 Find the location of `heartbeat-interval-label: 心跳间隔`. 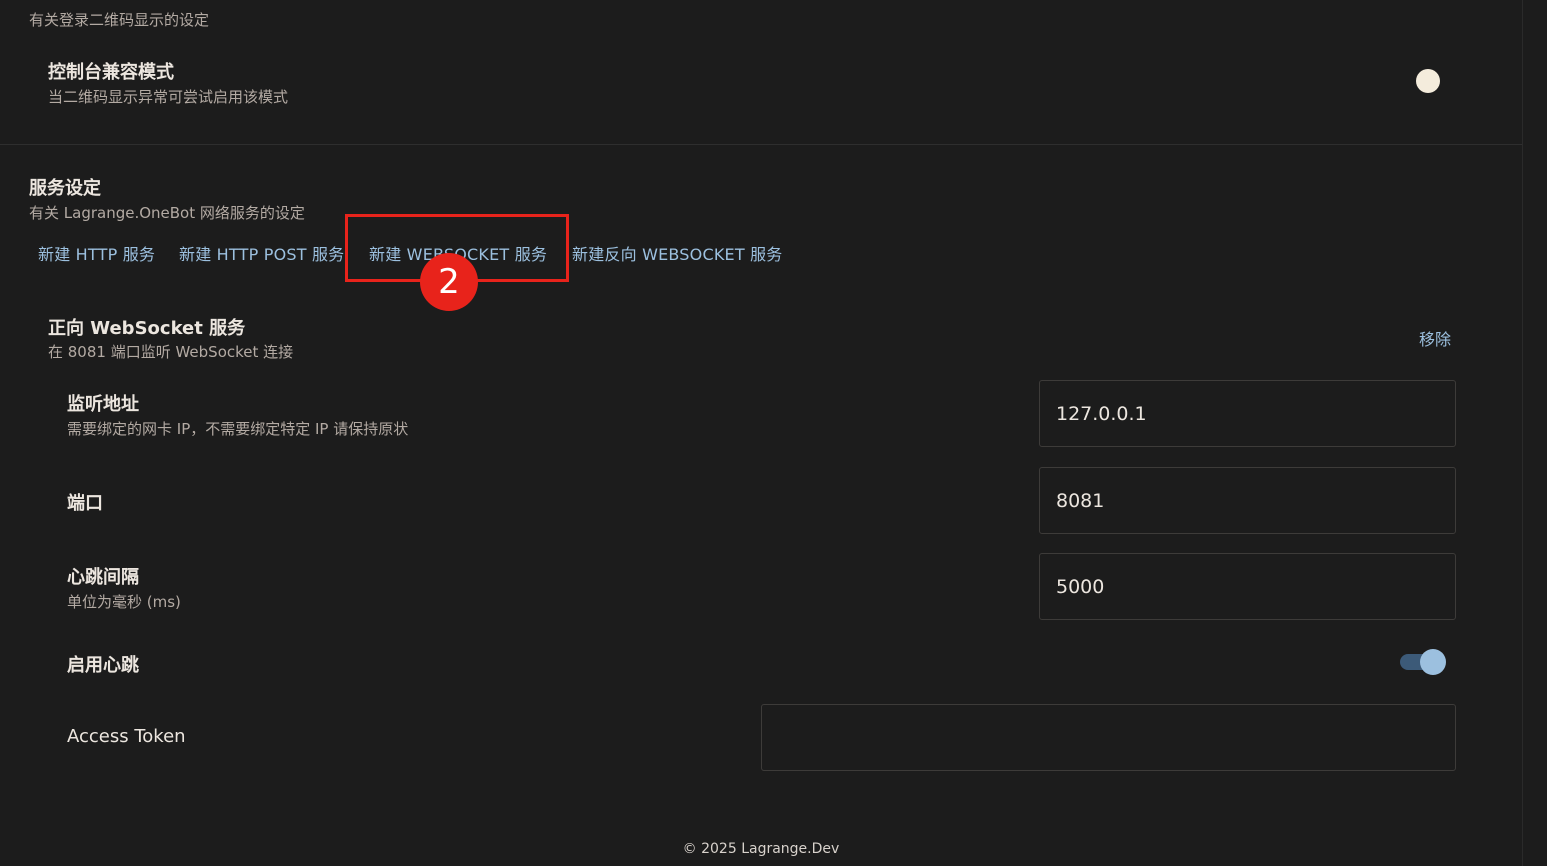

heartbeat-interval-label: 心跳间隔 is located at coordinates (103, 577).